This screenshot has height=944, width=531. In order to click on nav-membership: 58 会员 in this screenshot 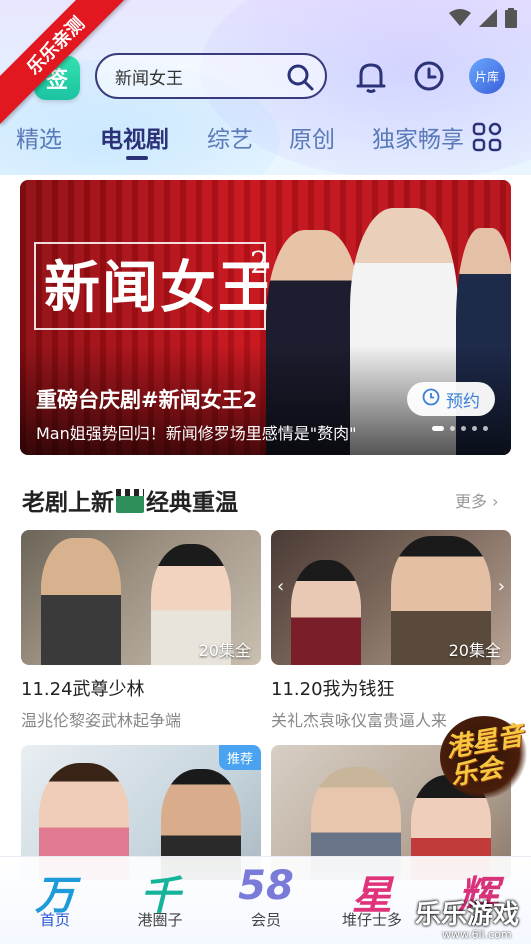, I will do `click(266, 900)`.